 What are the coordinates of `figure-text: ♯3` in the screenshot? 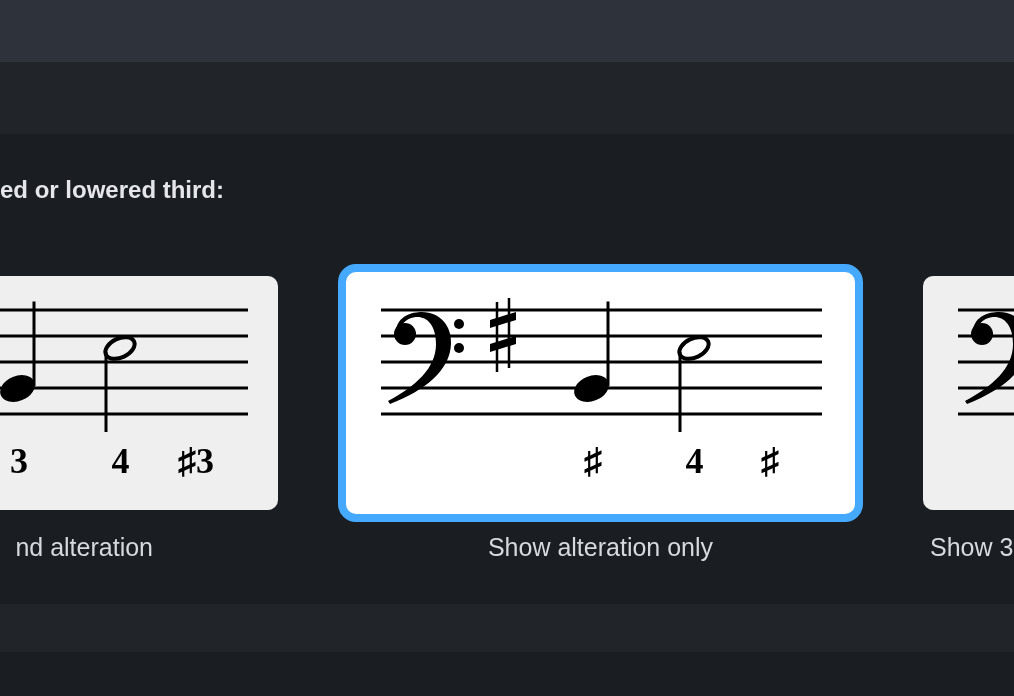 It's located at (196, 461).